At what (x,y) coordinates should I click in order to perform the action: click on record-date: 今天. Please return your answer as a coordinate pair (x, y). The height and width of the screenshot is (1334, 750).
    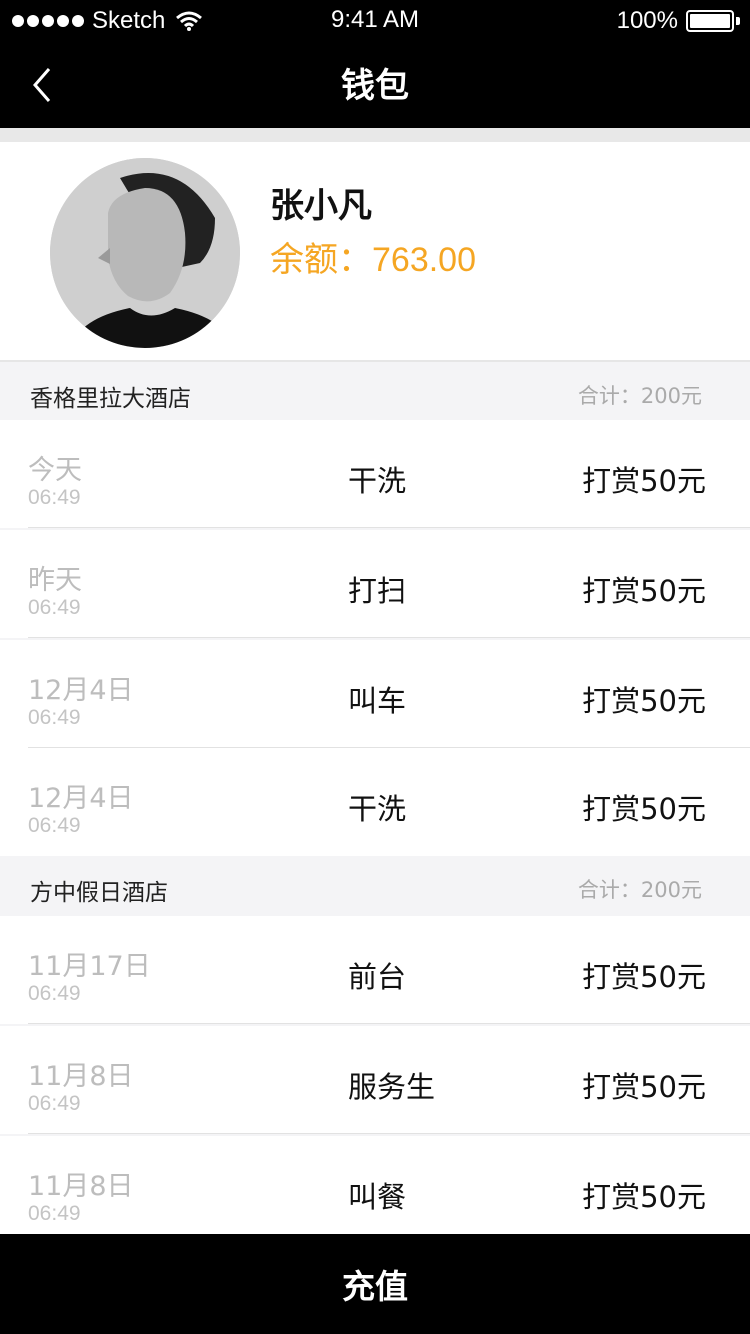
    Looking at the image, I should click on (55, 470).